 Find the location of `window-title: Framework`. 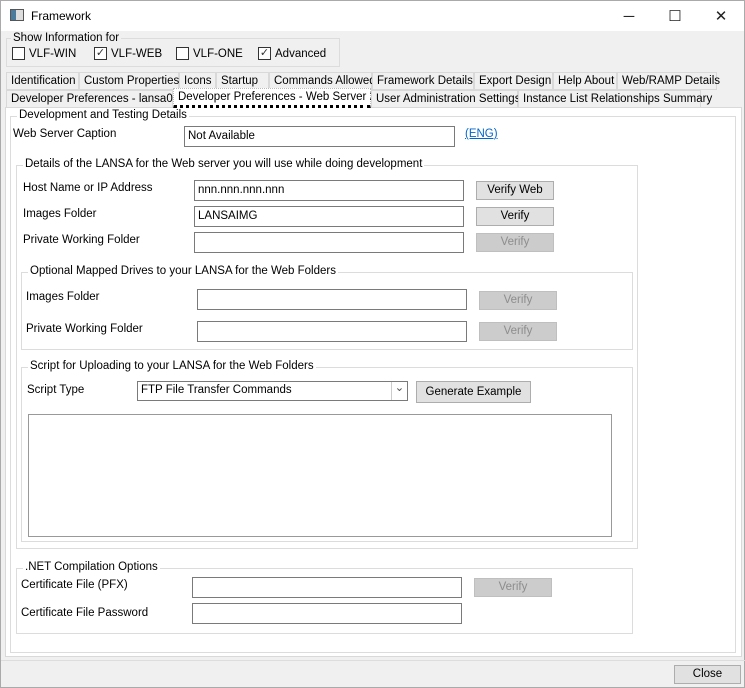

window-title: Framework is located at coordinates (61, 16).